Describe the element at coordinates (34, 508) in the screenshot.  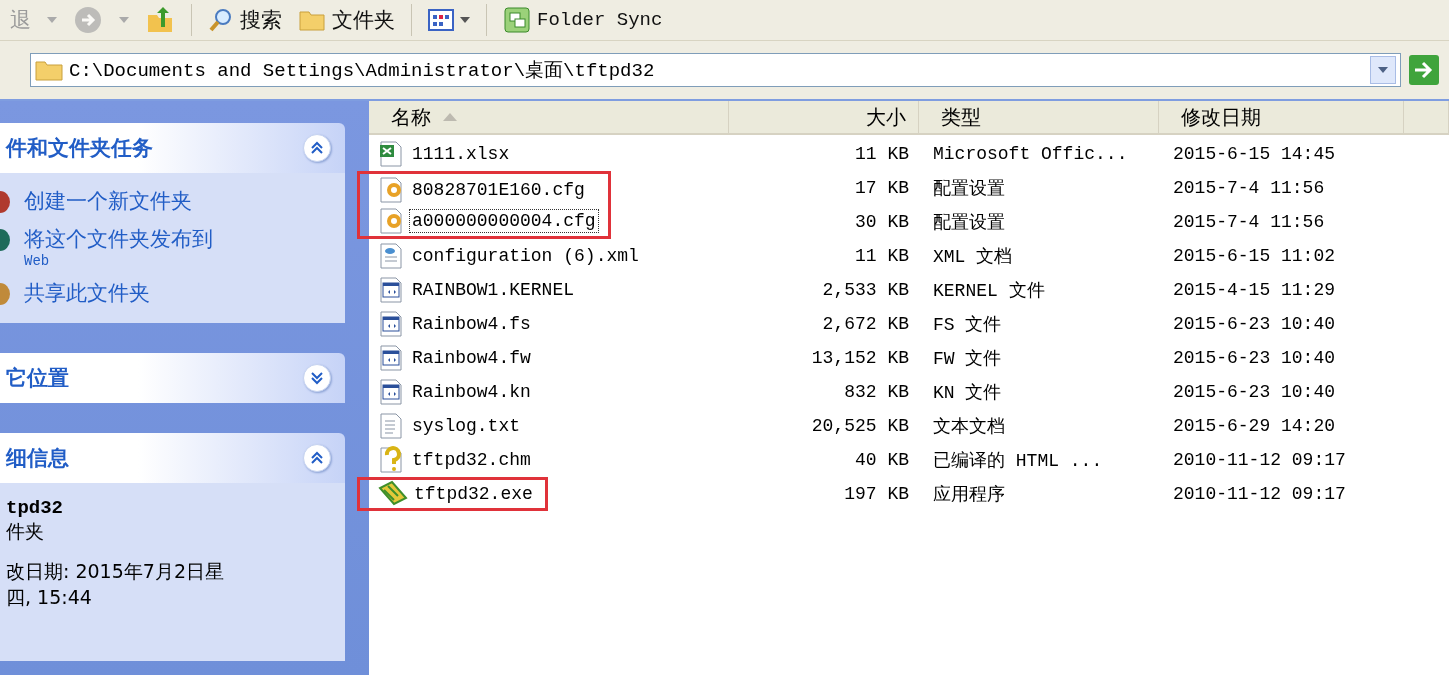
I see `folder-name: tpd32` at that location.